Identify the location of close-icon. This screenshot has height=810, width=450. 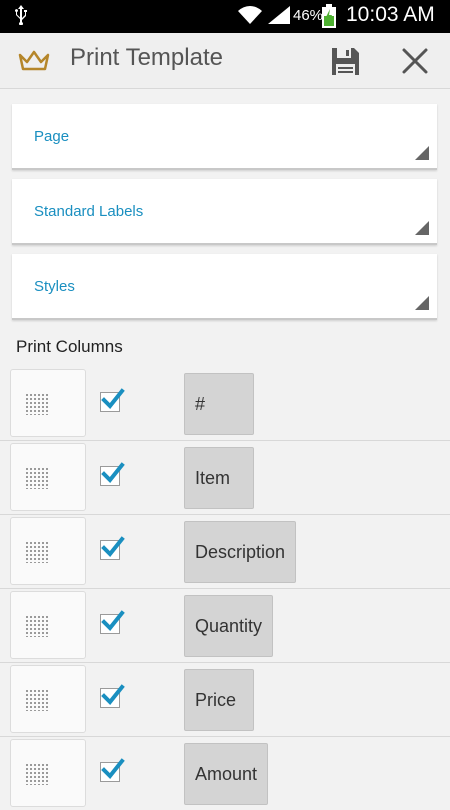
(415, 61).